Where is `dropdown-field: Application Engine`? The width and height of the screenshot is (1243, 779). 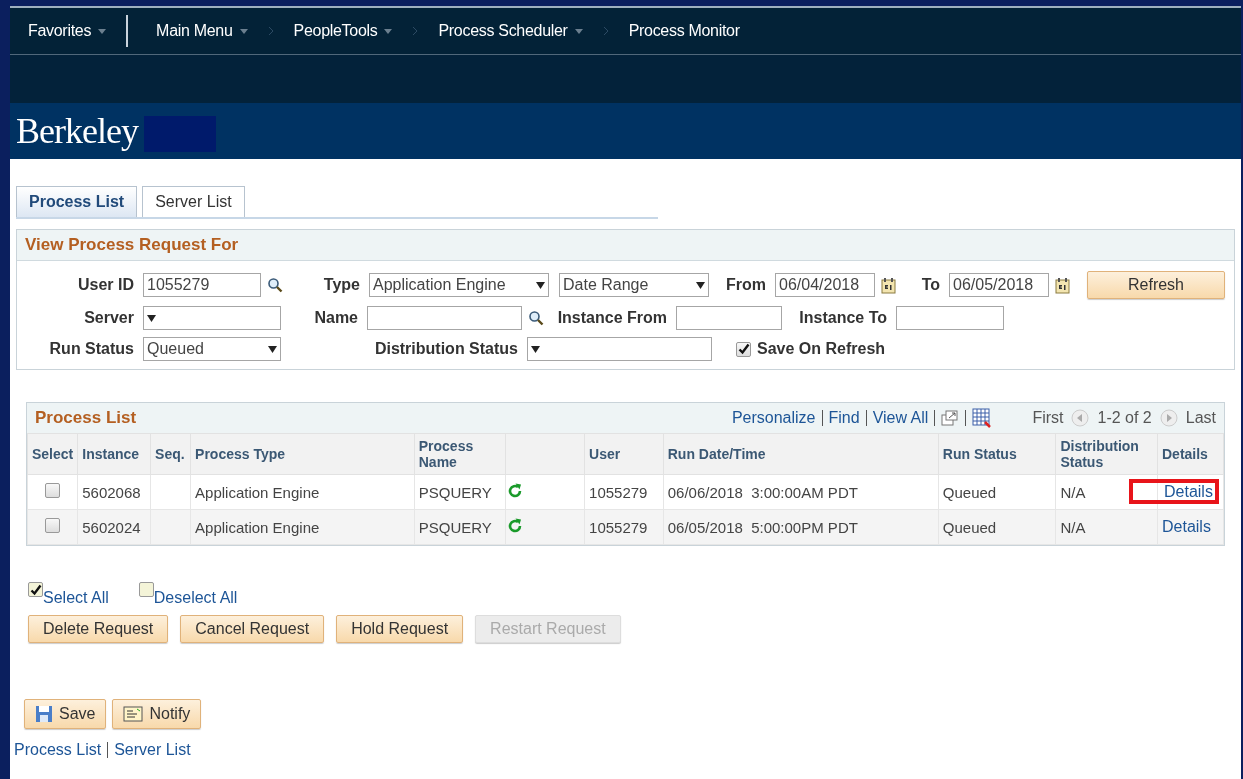
dropdown-field: Application Engine is located at coordinates (459, 285).